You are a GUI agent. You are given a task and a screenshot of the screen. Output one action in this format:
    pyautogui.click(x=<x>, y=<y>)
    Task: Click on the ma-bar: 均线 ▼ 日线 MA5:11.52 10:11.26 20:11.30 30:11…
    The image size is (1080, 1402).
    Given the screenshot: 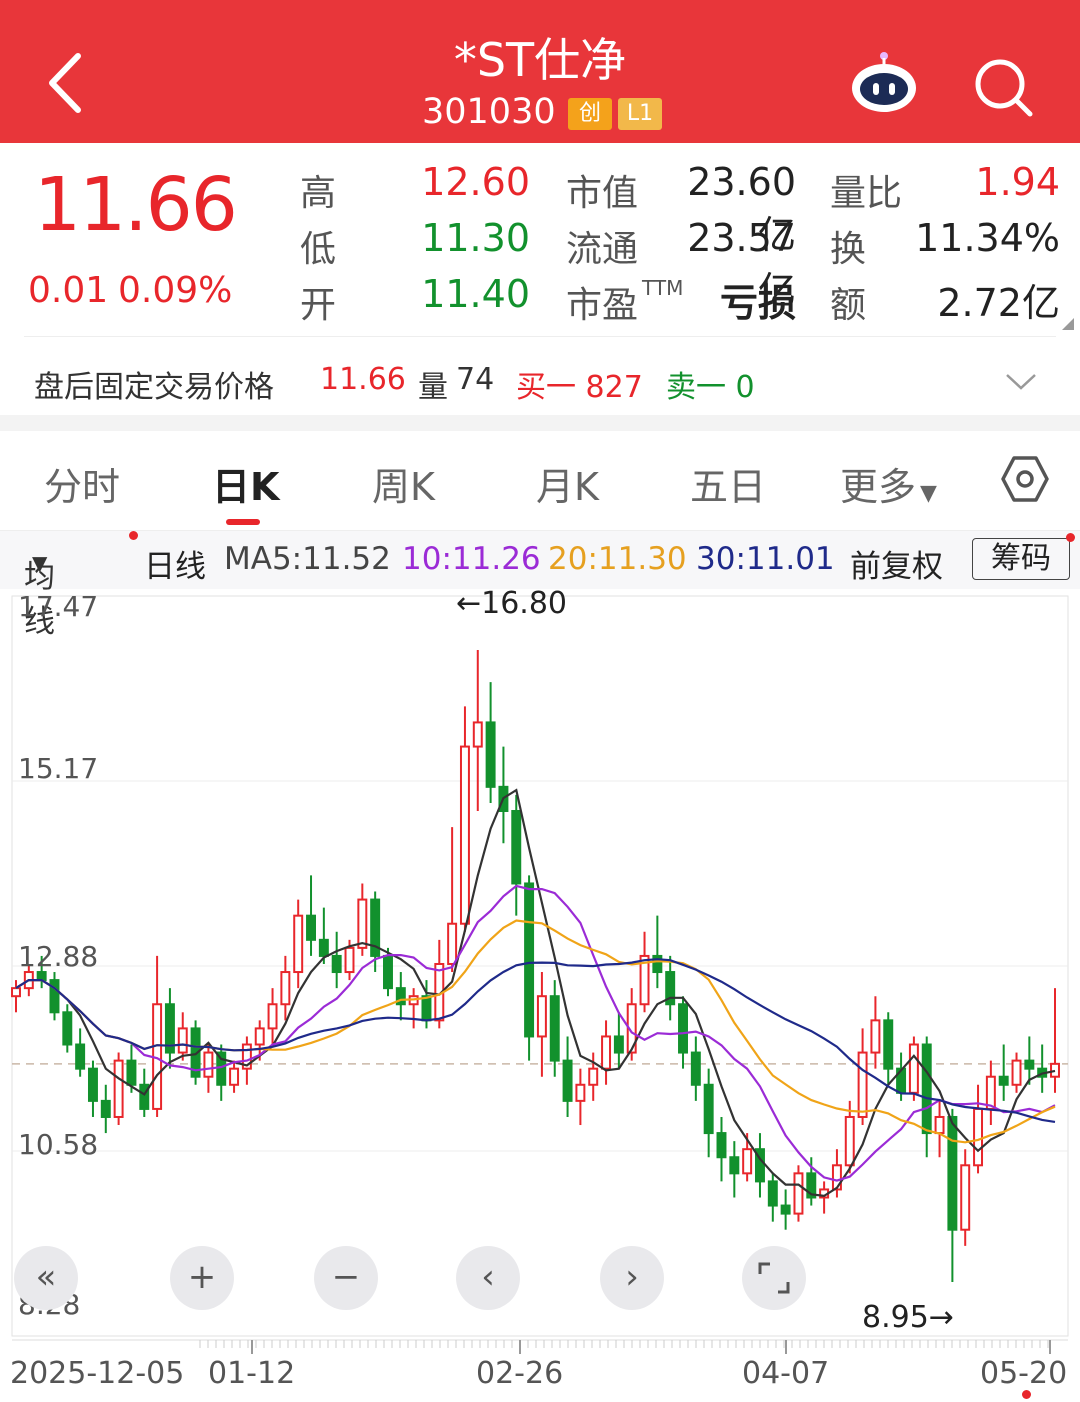 What is the action you would take?
    pyautogui.click(x=540, y=585)
    